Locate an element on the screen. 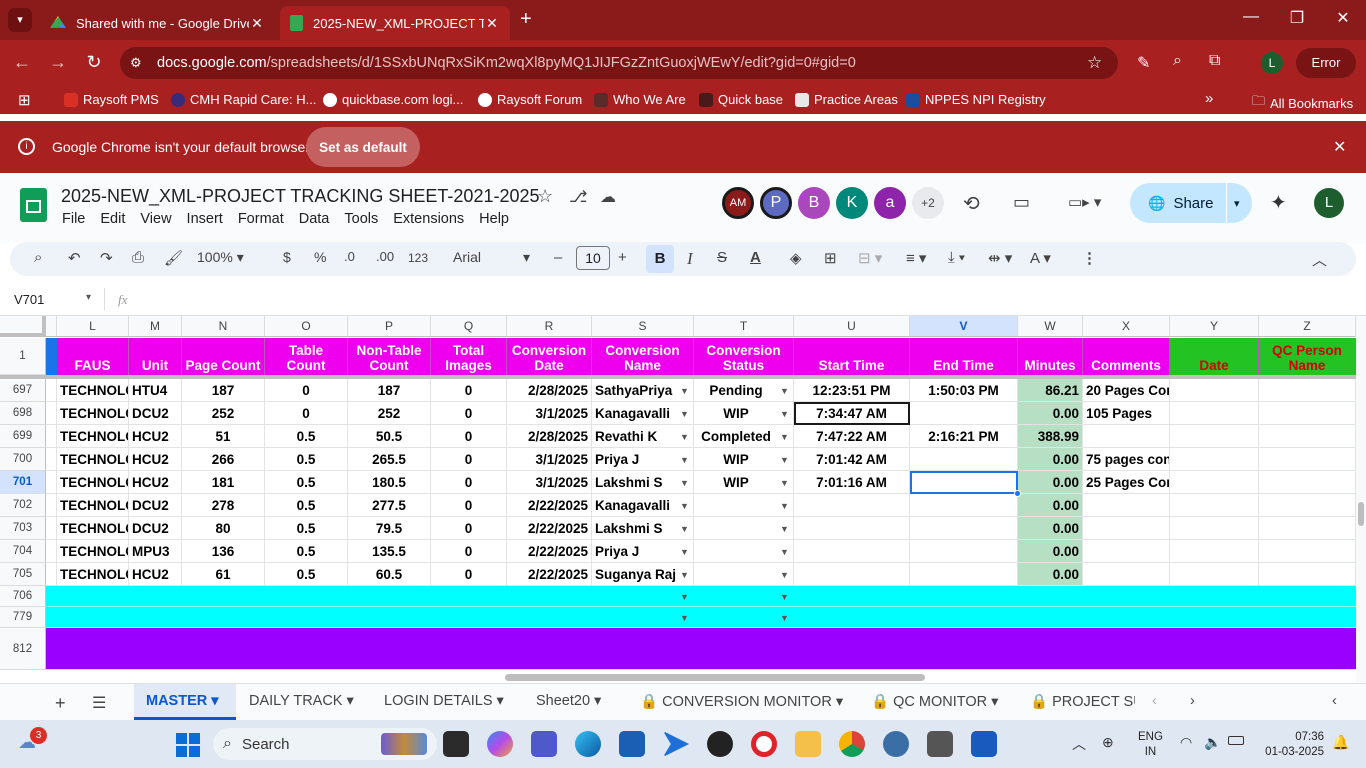 This screenshot has width=1366, height=768. bookmark-item: Quick base is located at coordinates (741, 99).